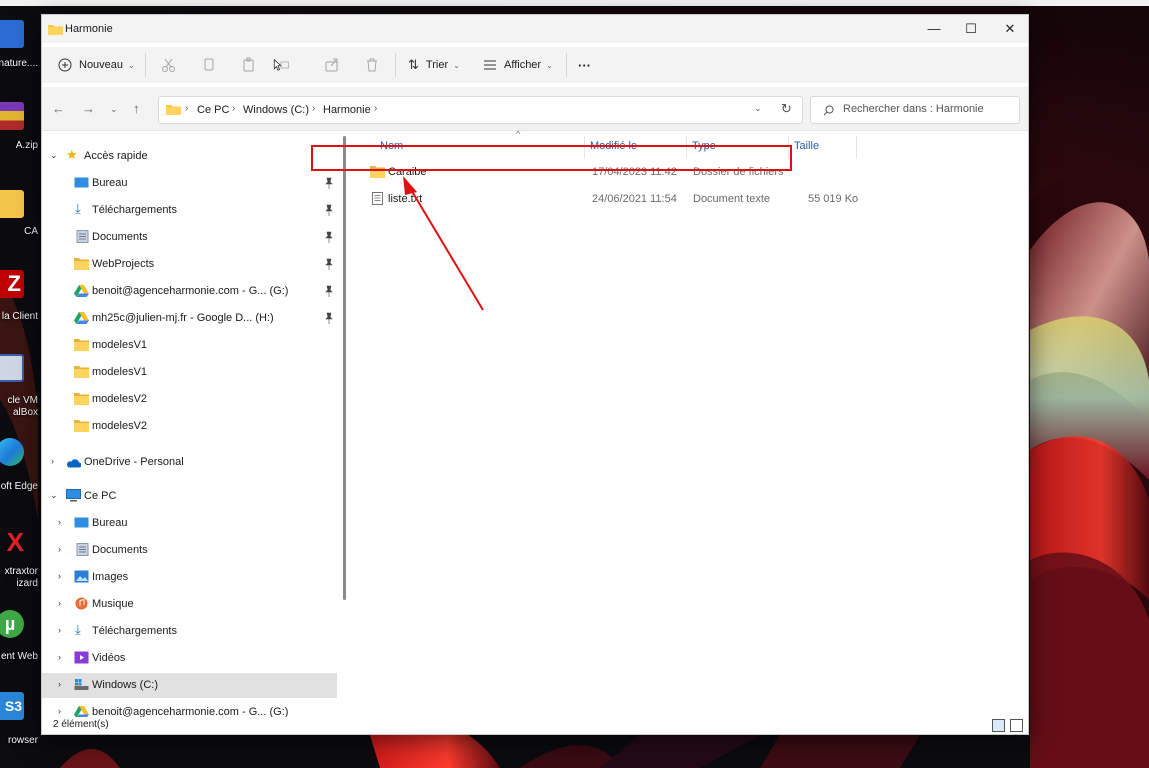 The image size is (1149, 768). Describe the element at coordinates (189, 264) in the screenshot. I see `nav-quick-item: WebProjects` at that location.